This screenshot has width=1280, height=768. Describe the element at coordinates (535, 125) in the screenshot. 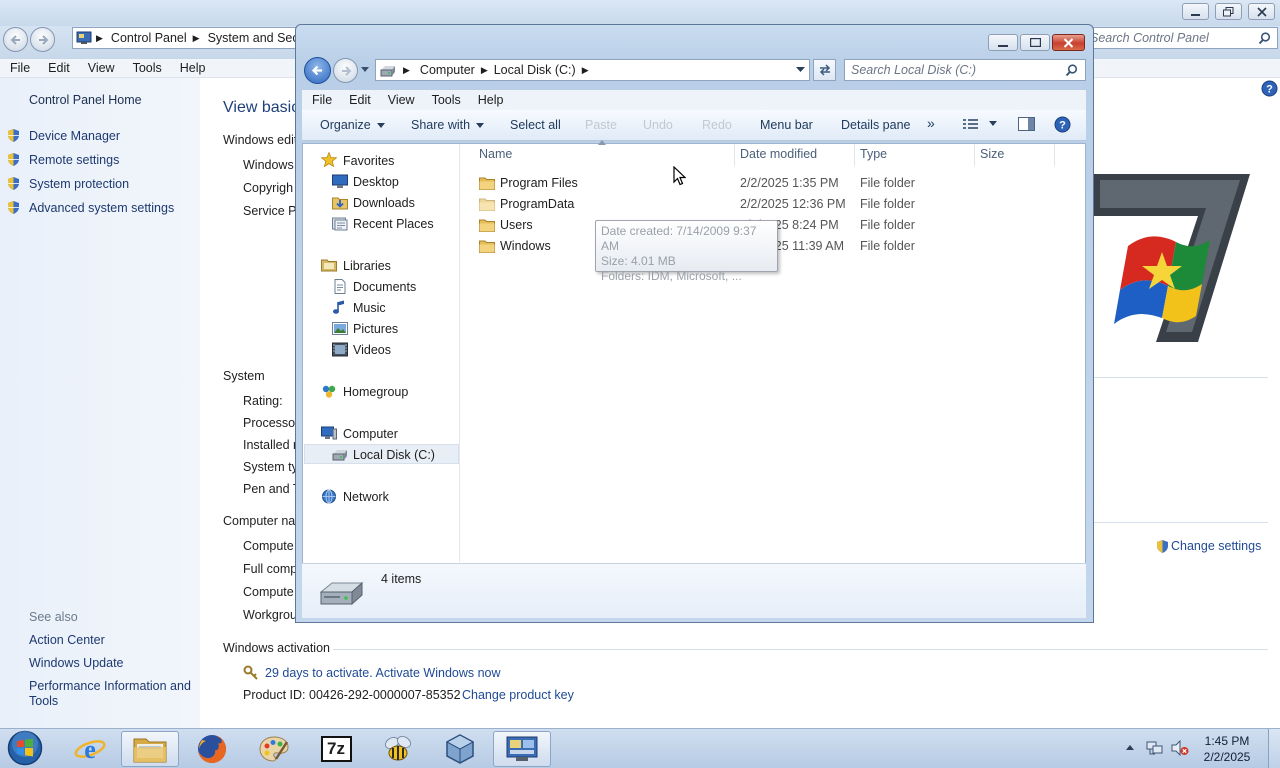

I see `select-all-button: Select all` at that location.